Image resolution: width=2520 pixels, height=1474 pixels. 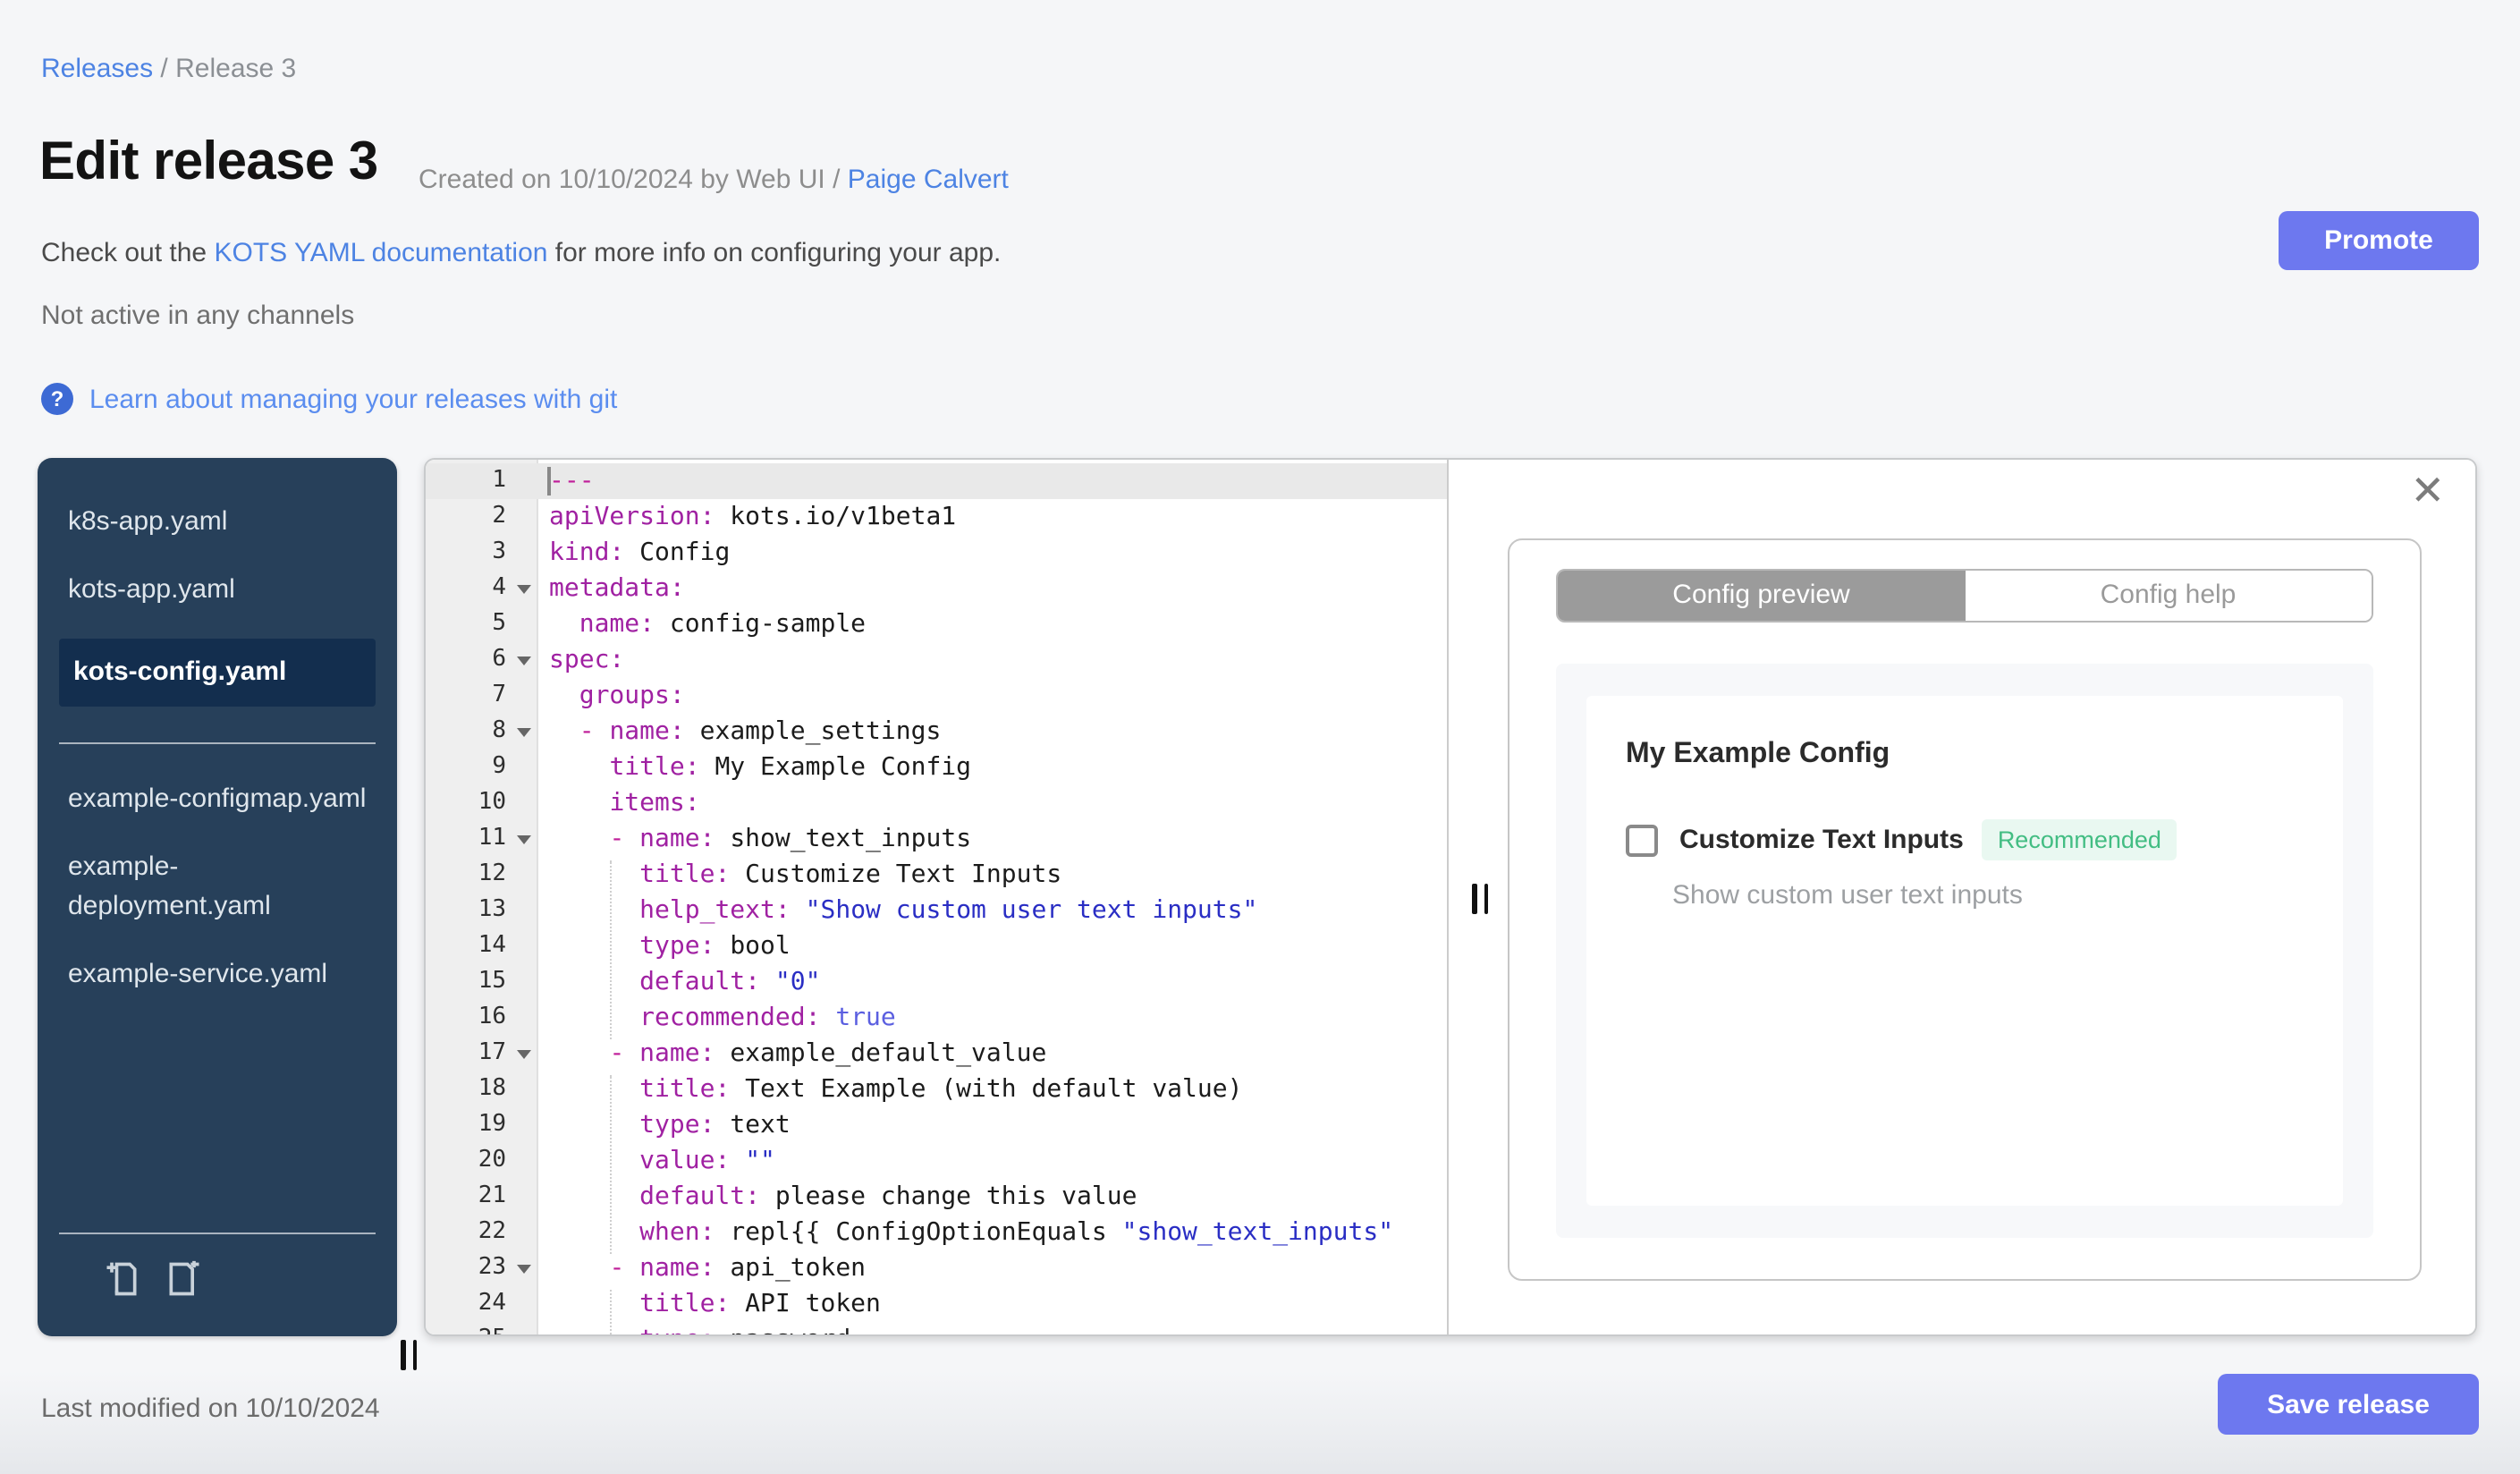 I want to click on config-group-title: My Example Config, so click(x=1758, y=754).